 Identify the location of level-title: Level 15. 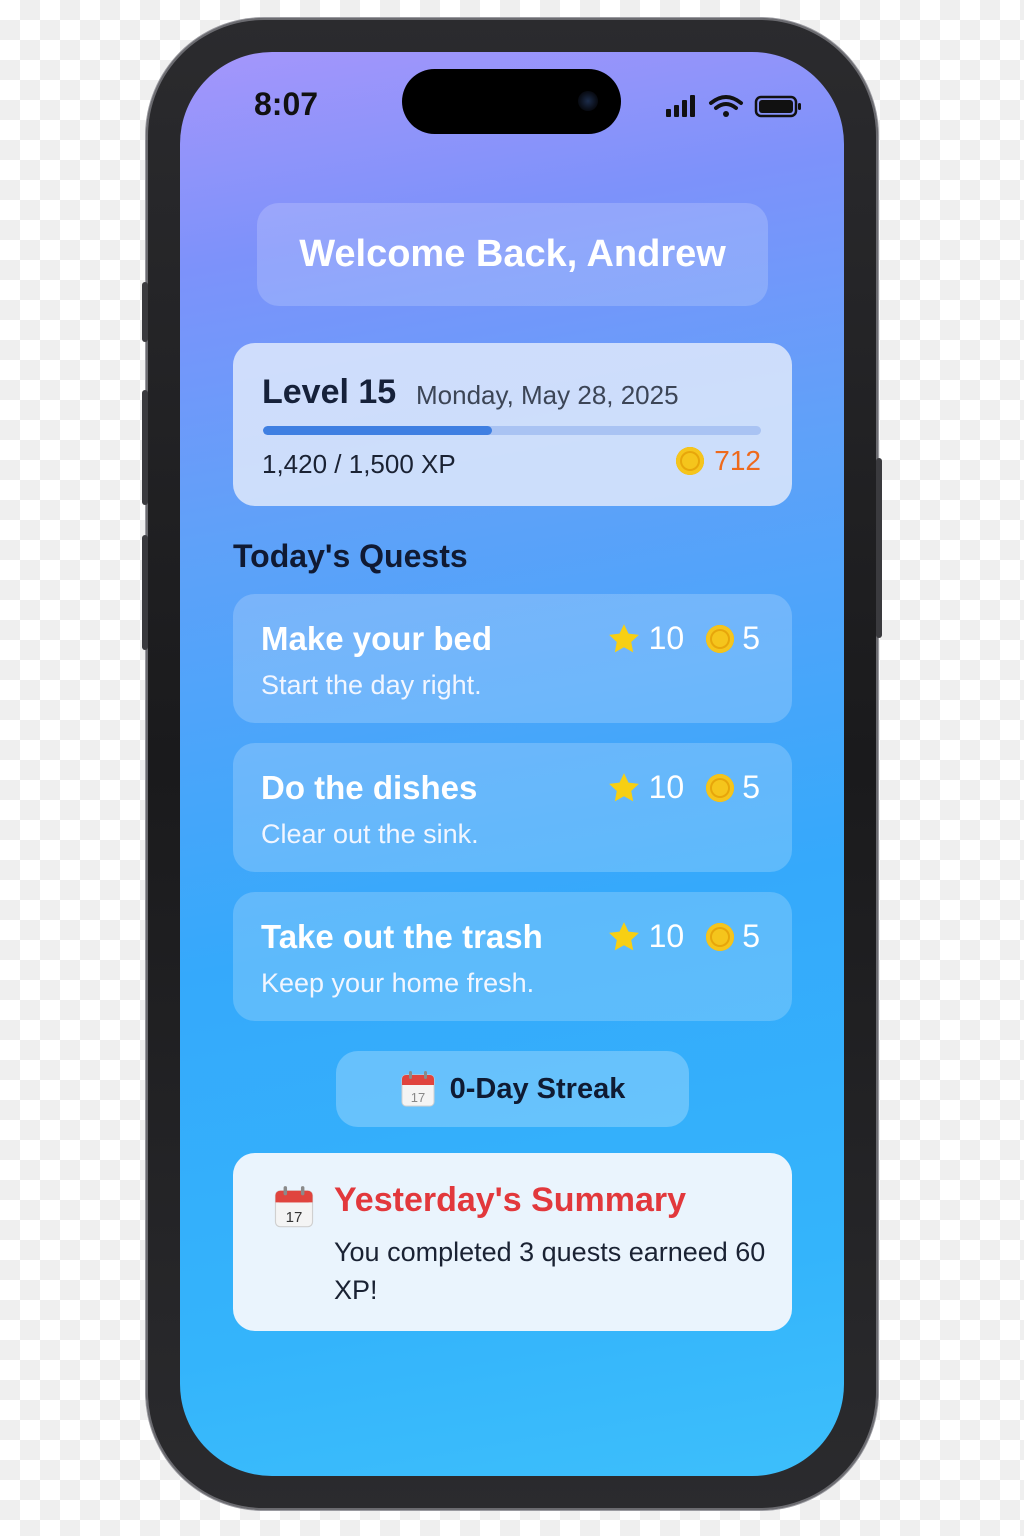
(329, 392).